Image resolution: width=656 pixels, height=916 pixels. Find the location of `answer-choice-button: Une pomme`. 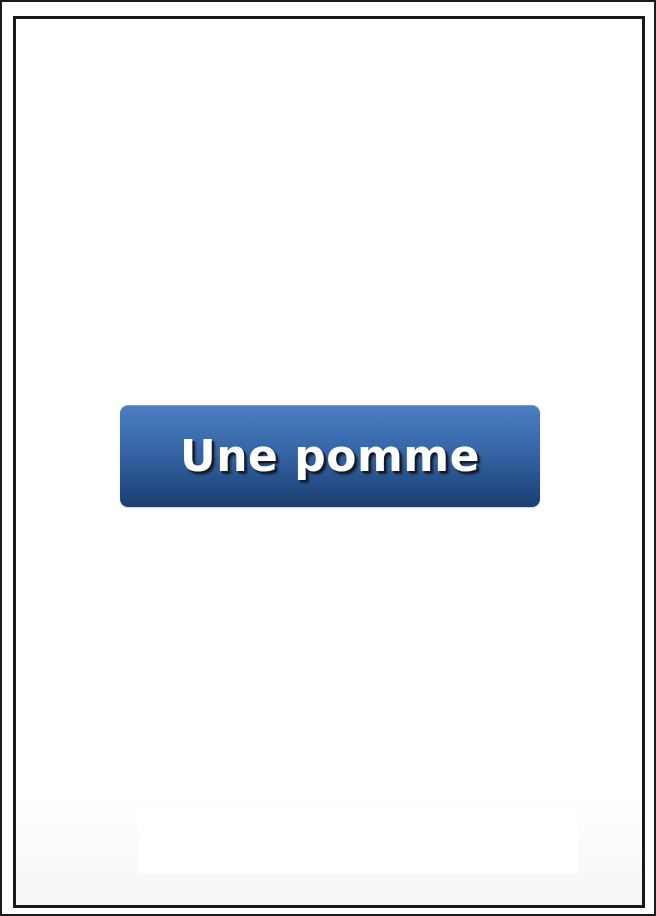

answer-choice-button: Une pomme is located at coordinates (330, 456).